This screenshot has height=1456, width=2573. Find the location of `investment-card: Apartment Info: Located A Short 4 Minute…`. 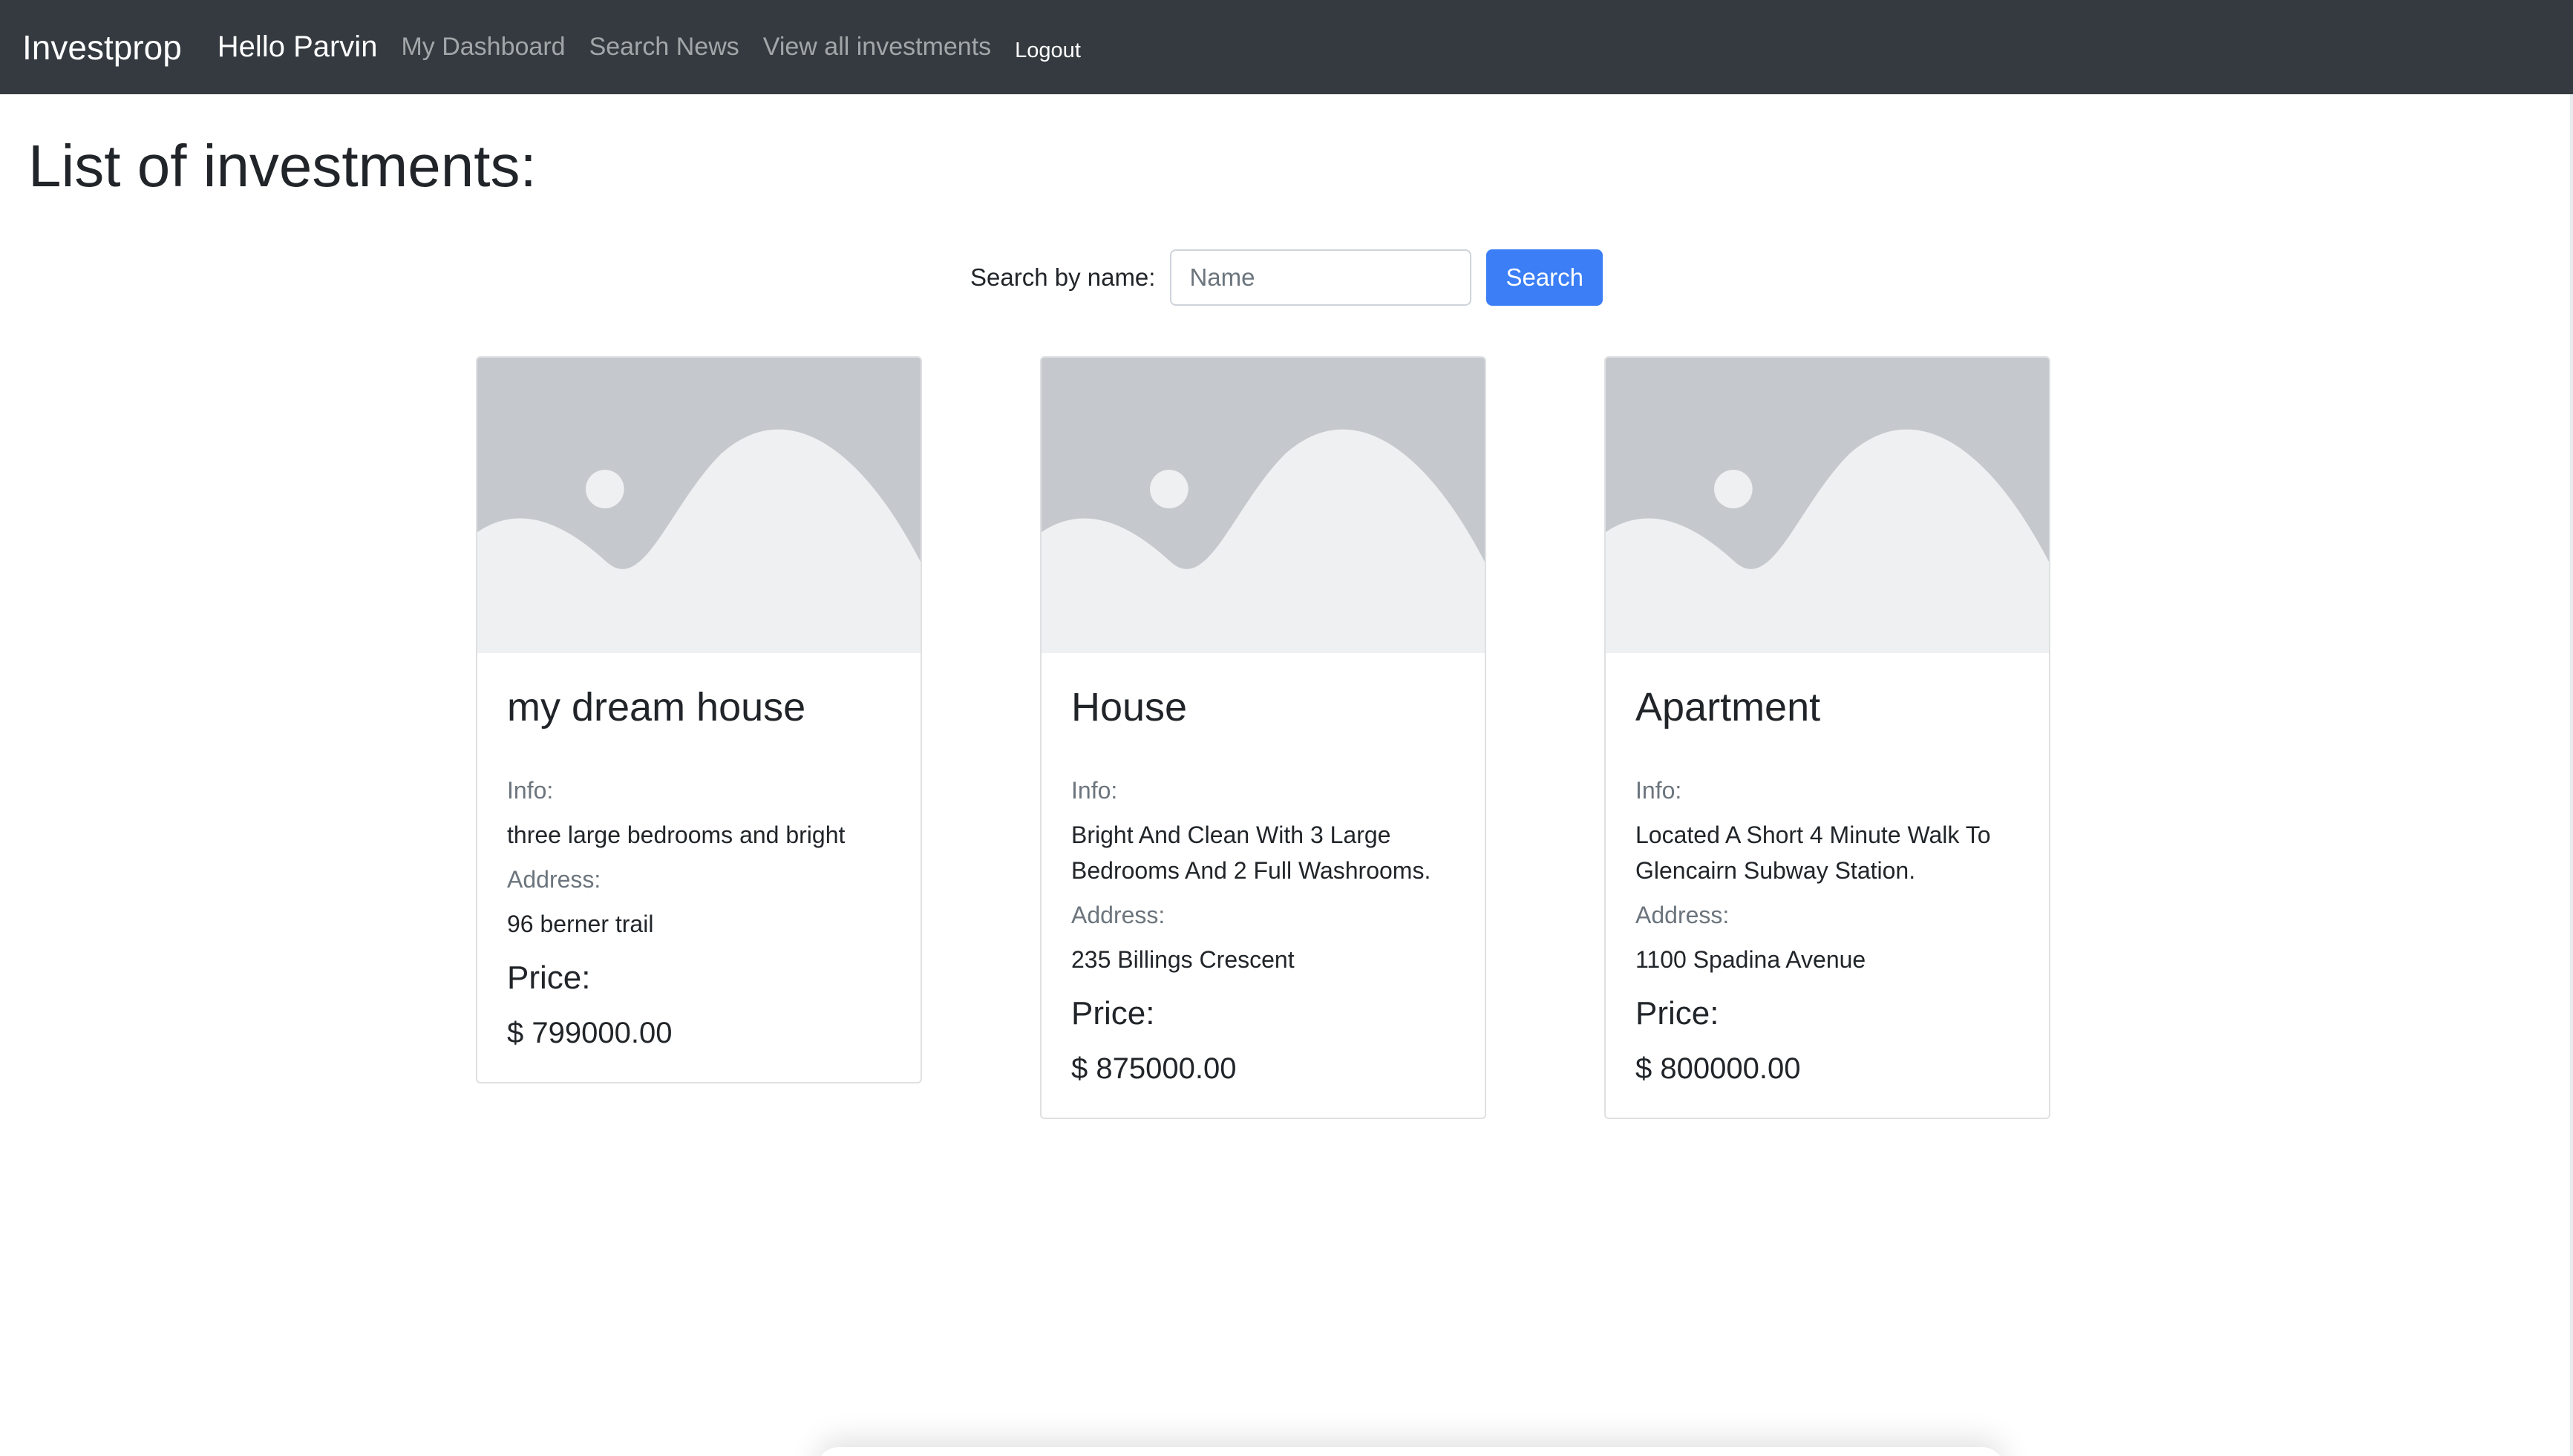

investment-card: Apartment Info: Located A Short 4 Minute… is located at coordinates (1827, 738).